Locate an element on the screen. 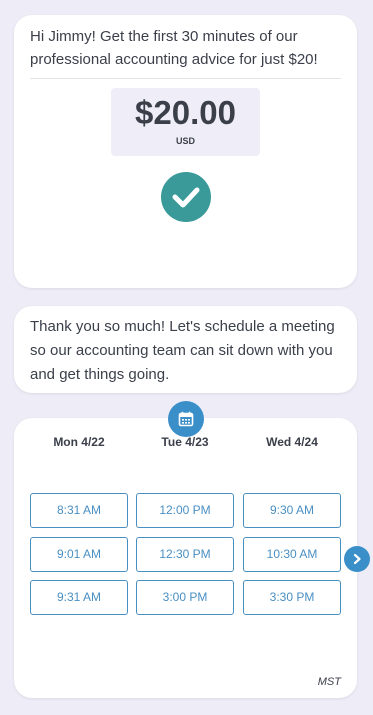  next-days-button is located at coordinates (357, 559).